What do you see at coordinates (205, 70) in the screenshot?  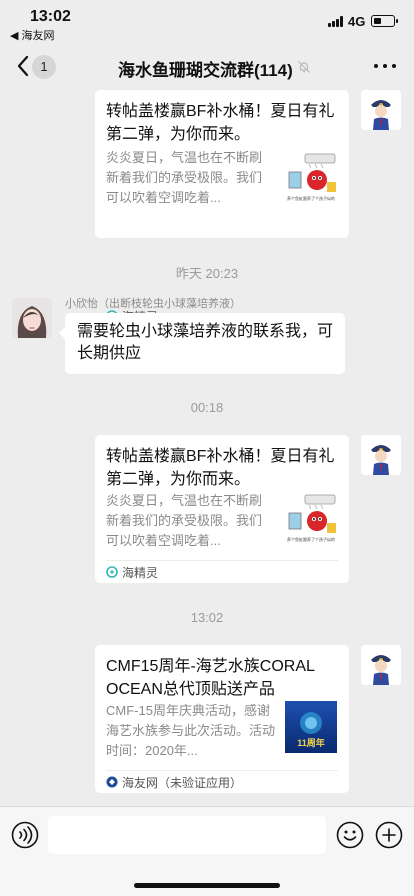 I see `chat-title: 海水鱼珊瑚交流群(114)` at bounding box center [205, 70].